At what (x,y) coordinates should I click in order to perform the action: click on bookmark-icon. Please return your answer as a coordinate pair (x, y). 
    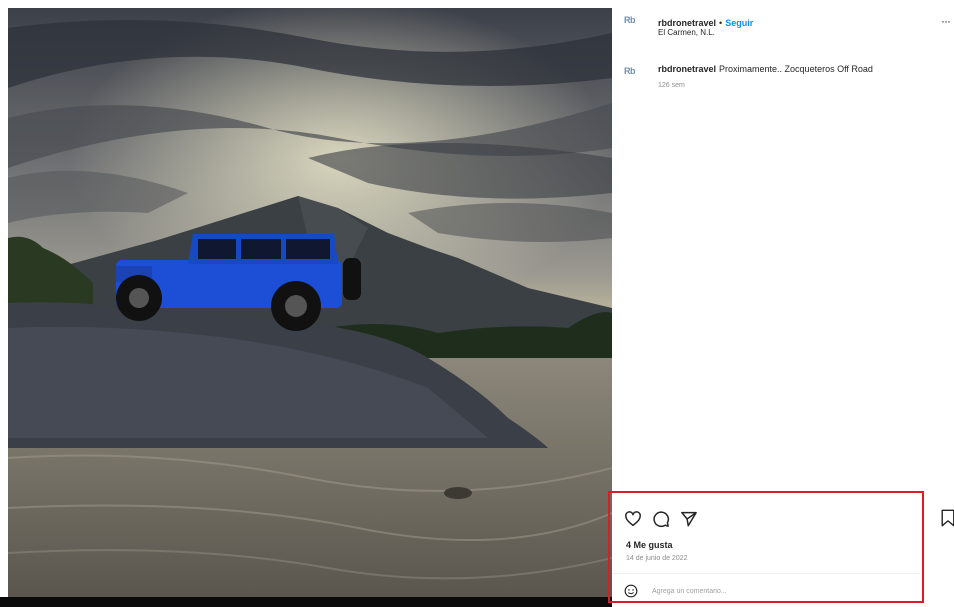
    Looking at the image, I should click on (947, 518).